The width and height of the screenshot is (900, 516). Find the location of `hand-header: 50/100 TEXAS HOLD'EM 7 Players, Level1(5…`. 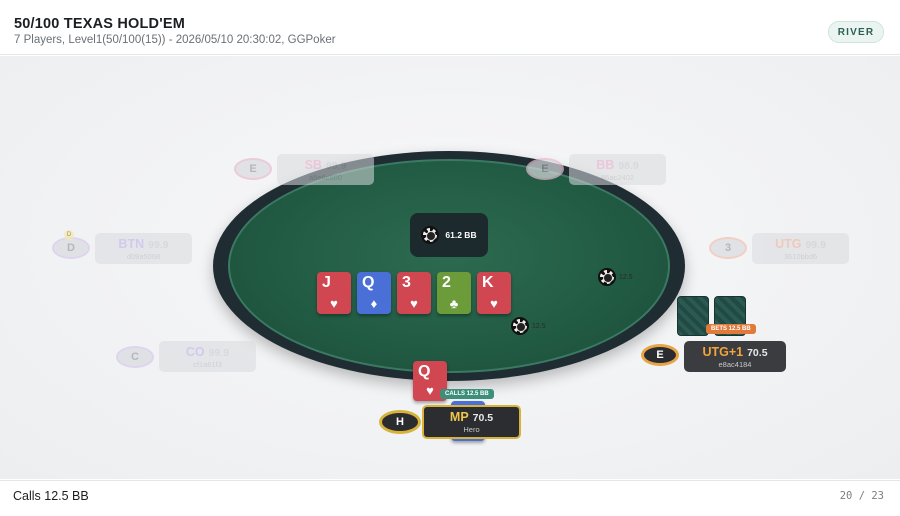

hand-header: 50/100 TEXAS HOLD'EM 7 Players, Level1(5… is located at coordinates (450, 31).